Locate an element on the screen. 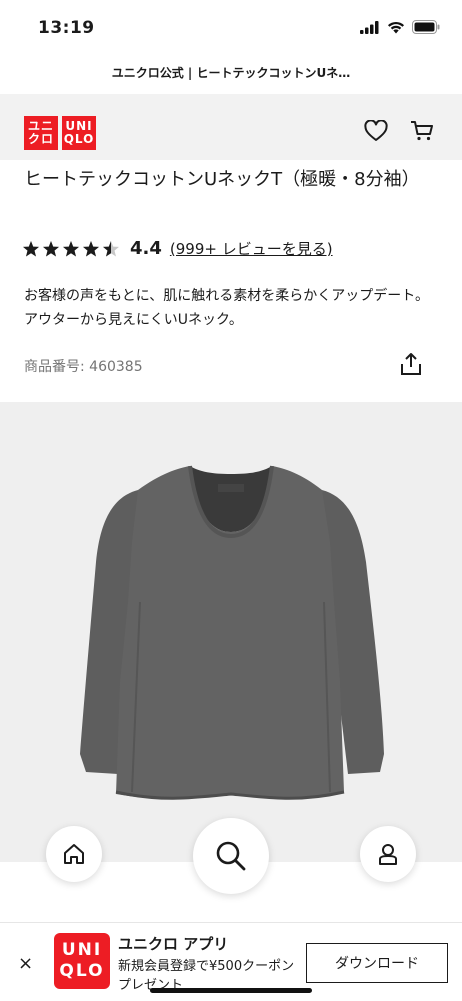  download-button: ダウンロード is located at coordinates (377, 963).